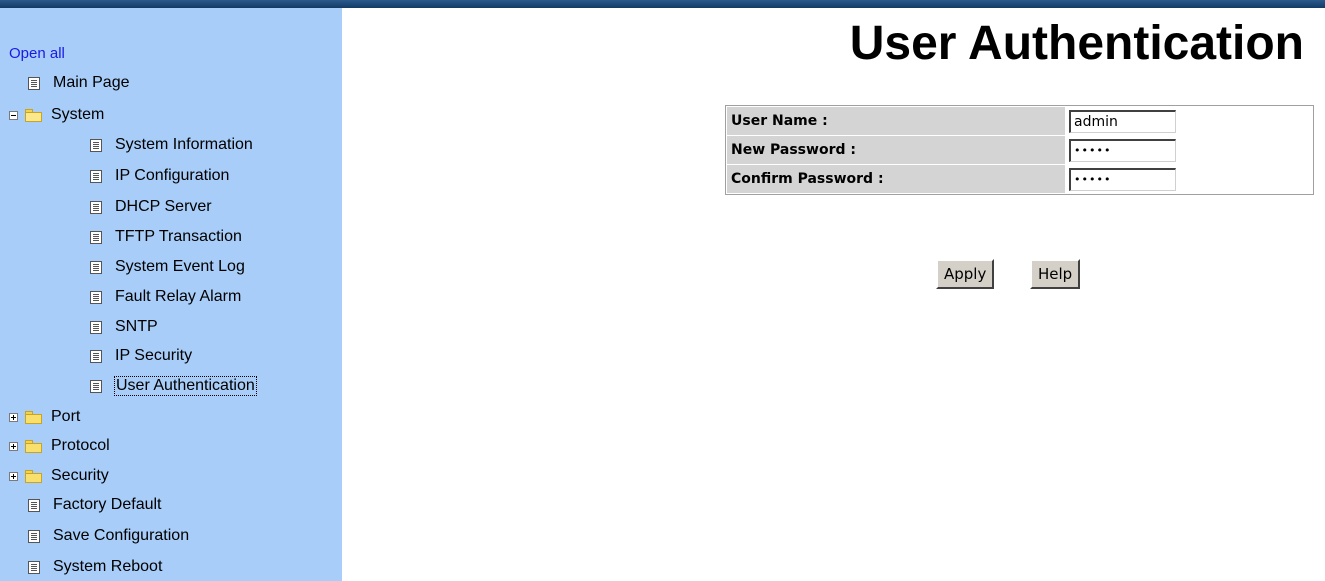 This screenshot has height=581, width=1325. Describe the element at coordinates (896, 179) in the screenshot. I see `confirm-password-label: Confirm Password :` at that location.